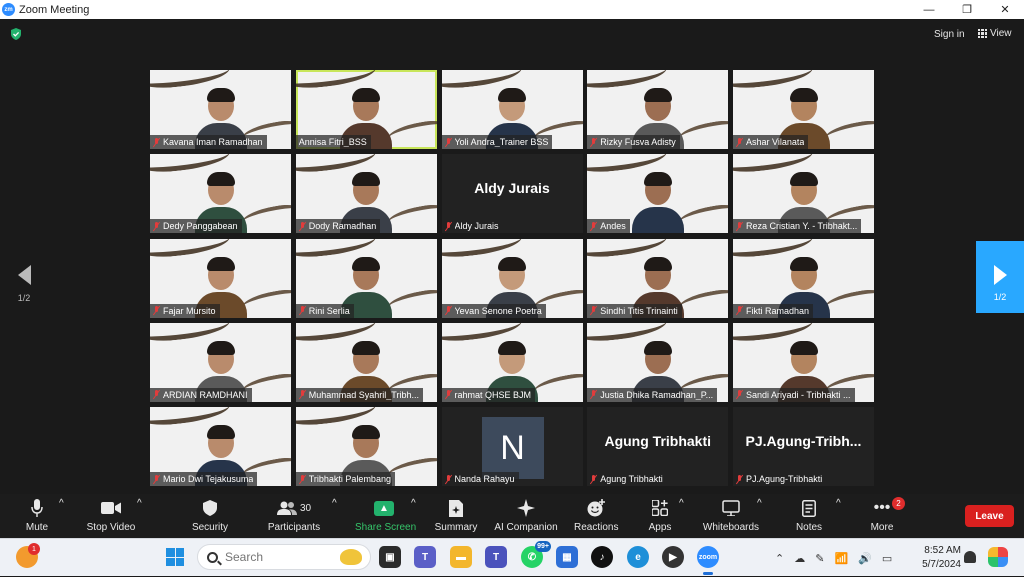  What do you see at coordinates (841, 558) in the screenshot?
I see `wifi-icon: 📶` at bounding box center [841, 558].